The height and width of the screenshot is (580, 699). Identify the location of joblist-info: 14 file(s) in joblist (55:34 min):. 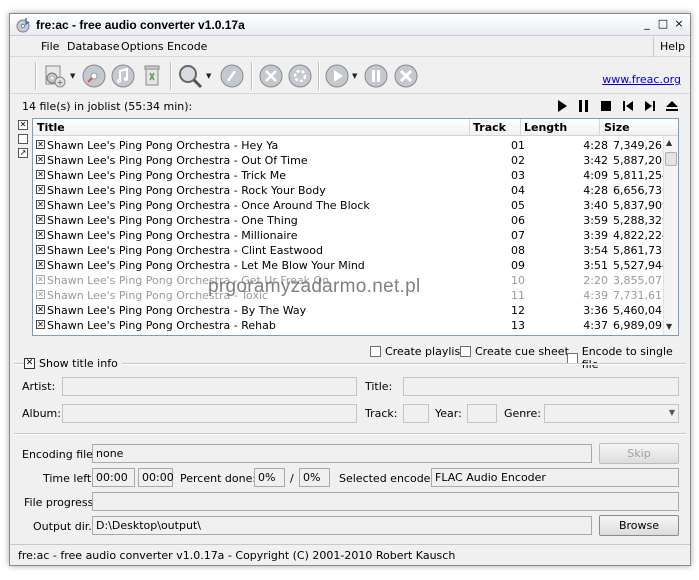
(107, 106).